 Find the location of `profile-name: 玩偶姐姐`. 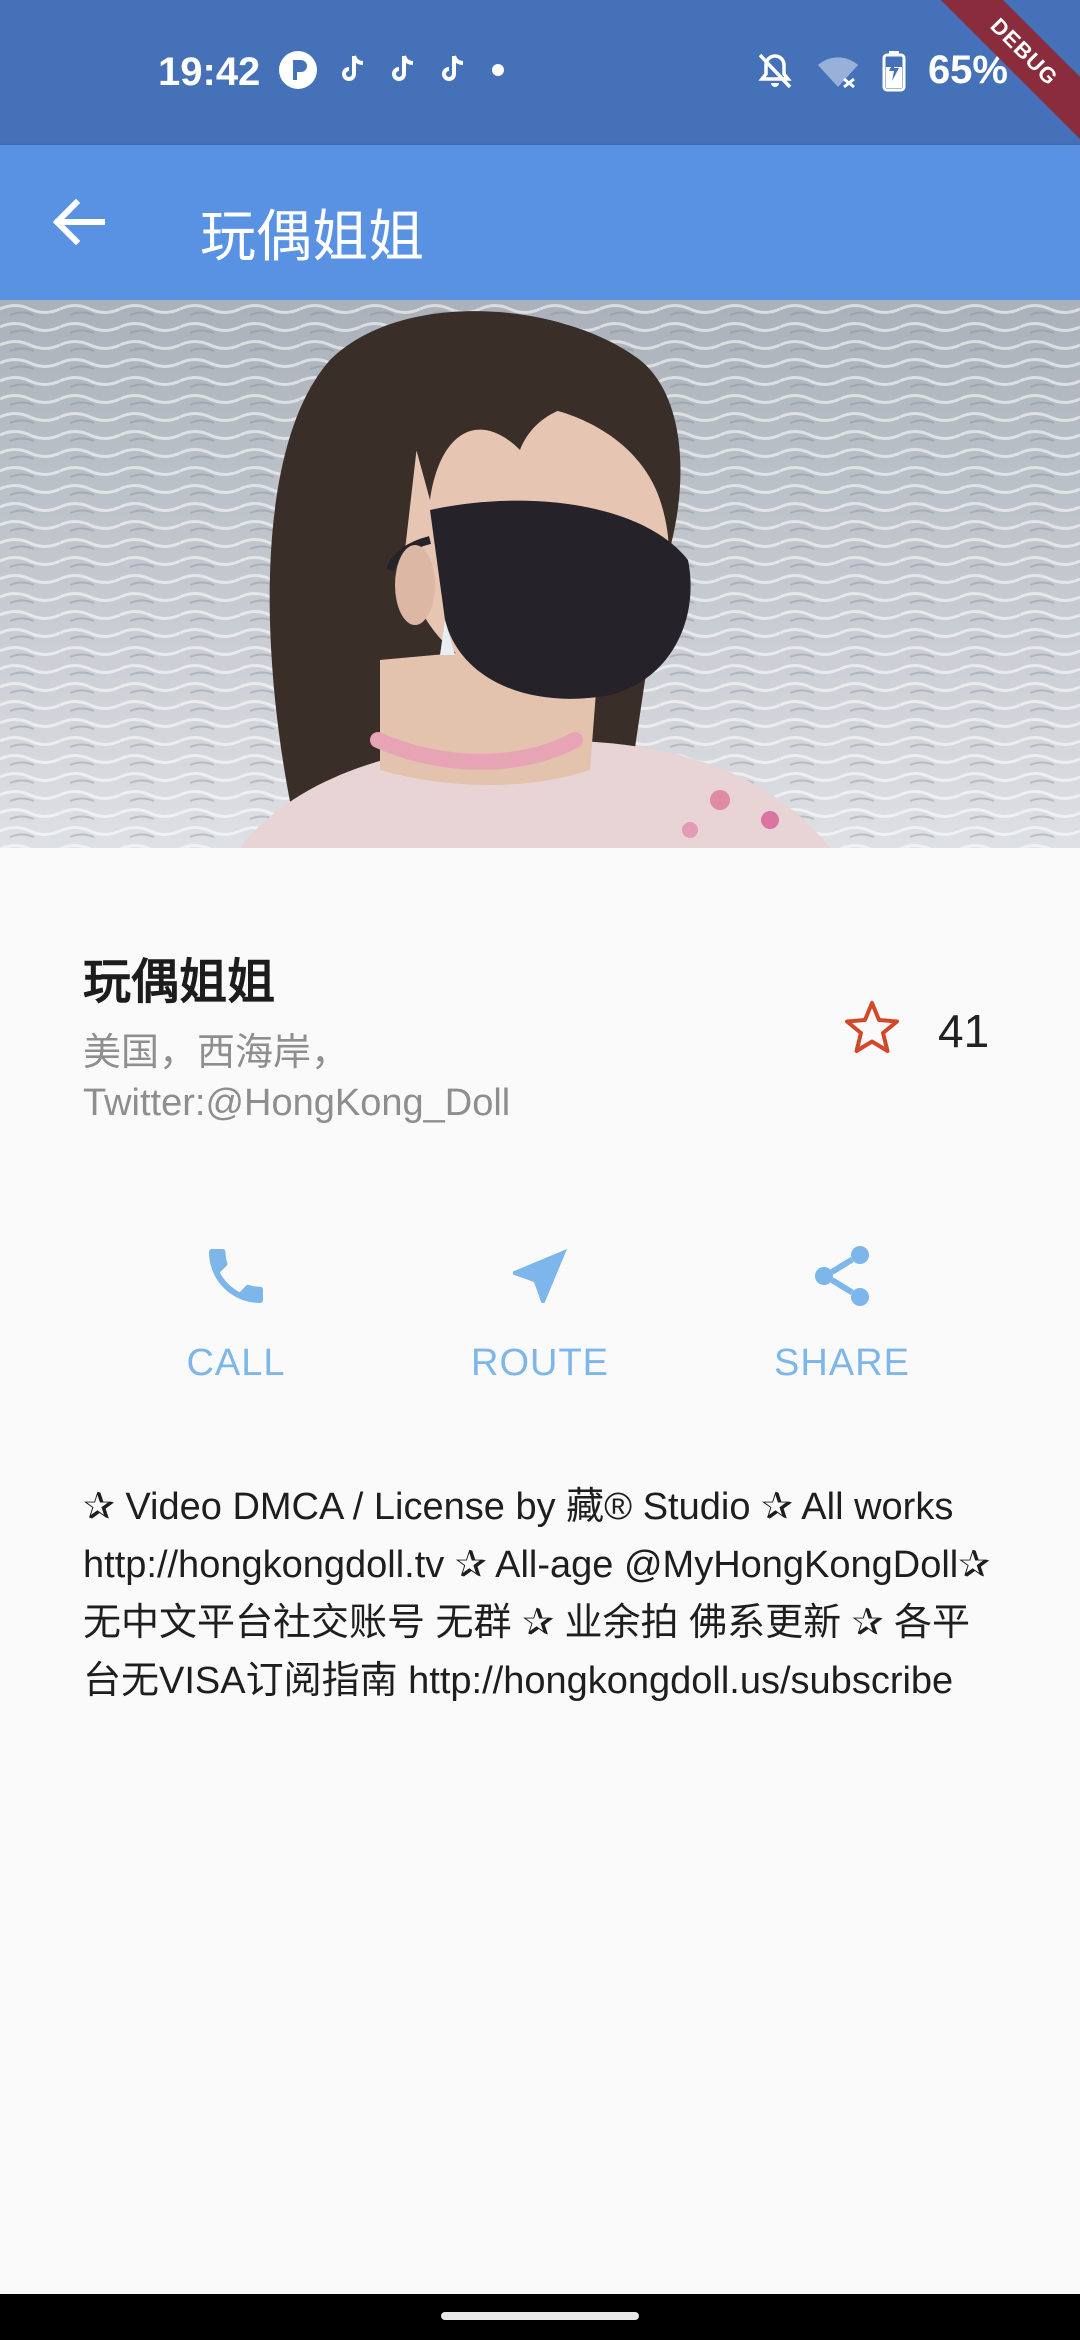

profile-name: 玩偶姐姐 is located at coordinates (179, 982).